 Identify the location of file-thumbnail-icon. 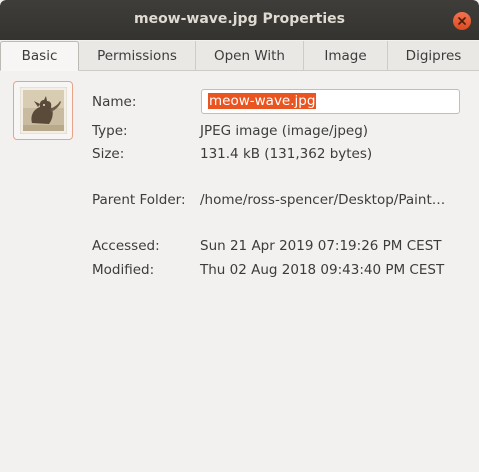
(43, 110).